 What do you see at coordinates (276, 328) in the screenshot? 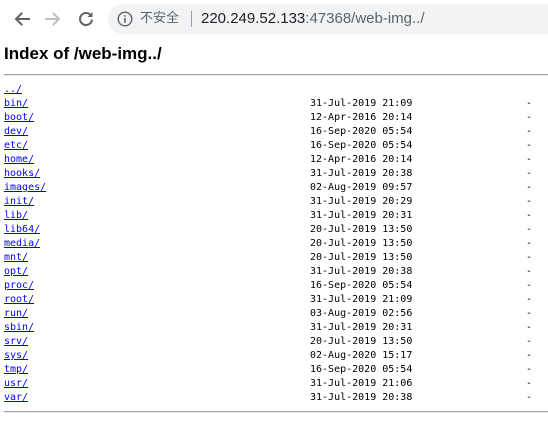
I see `list-item: sbin/31-Jul-2019 20:31 -` at bounding box center [276, 328].